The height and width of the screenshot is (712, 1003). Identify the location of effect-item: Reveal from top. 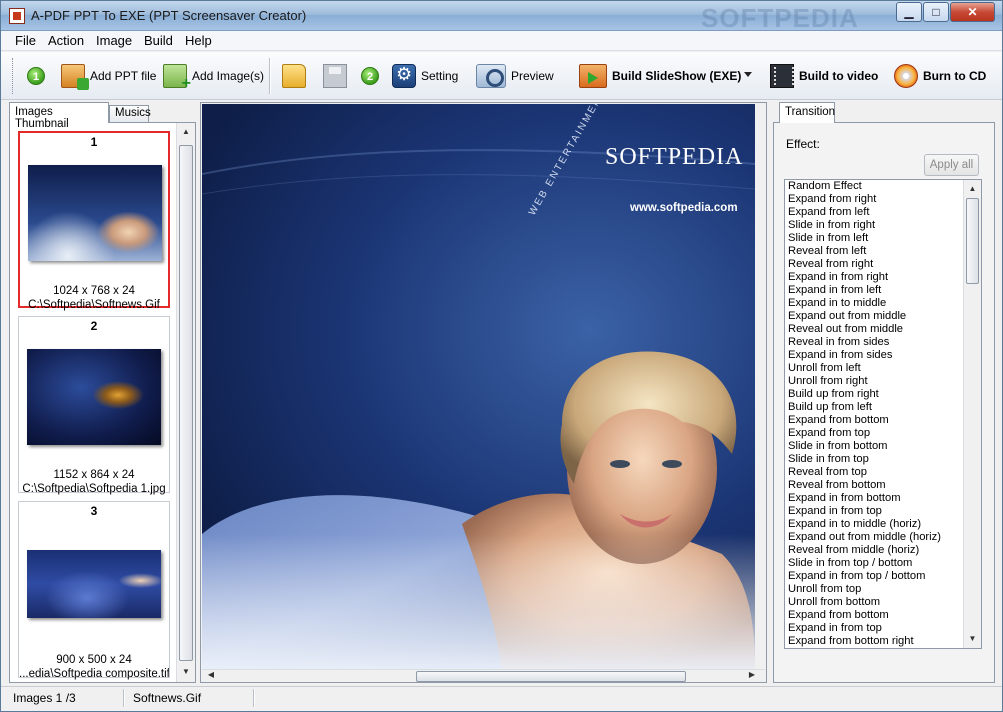
(883, 472).